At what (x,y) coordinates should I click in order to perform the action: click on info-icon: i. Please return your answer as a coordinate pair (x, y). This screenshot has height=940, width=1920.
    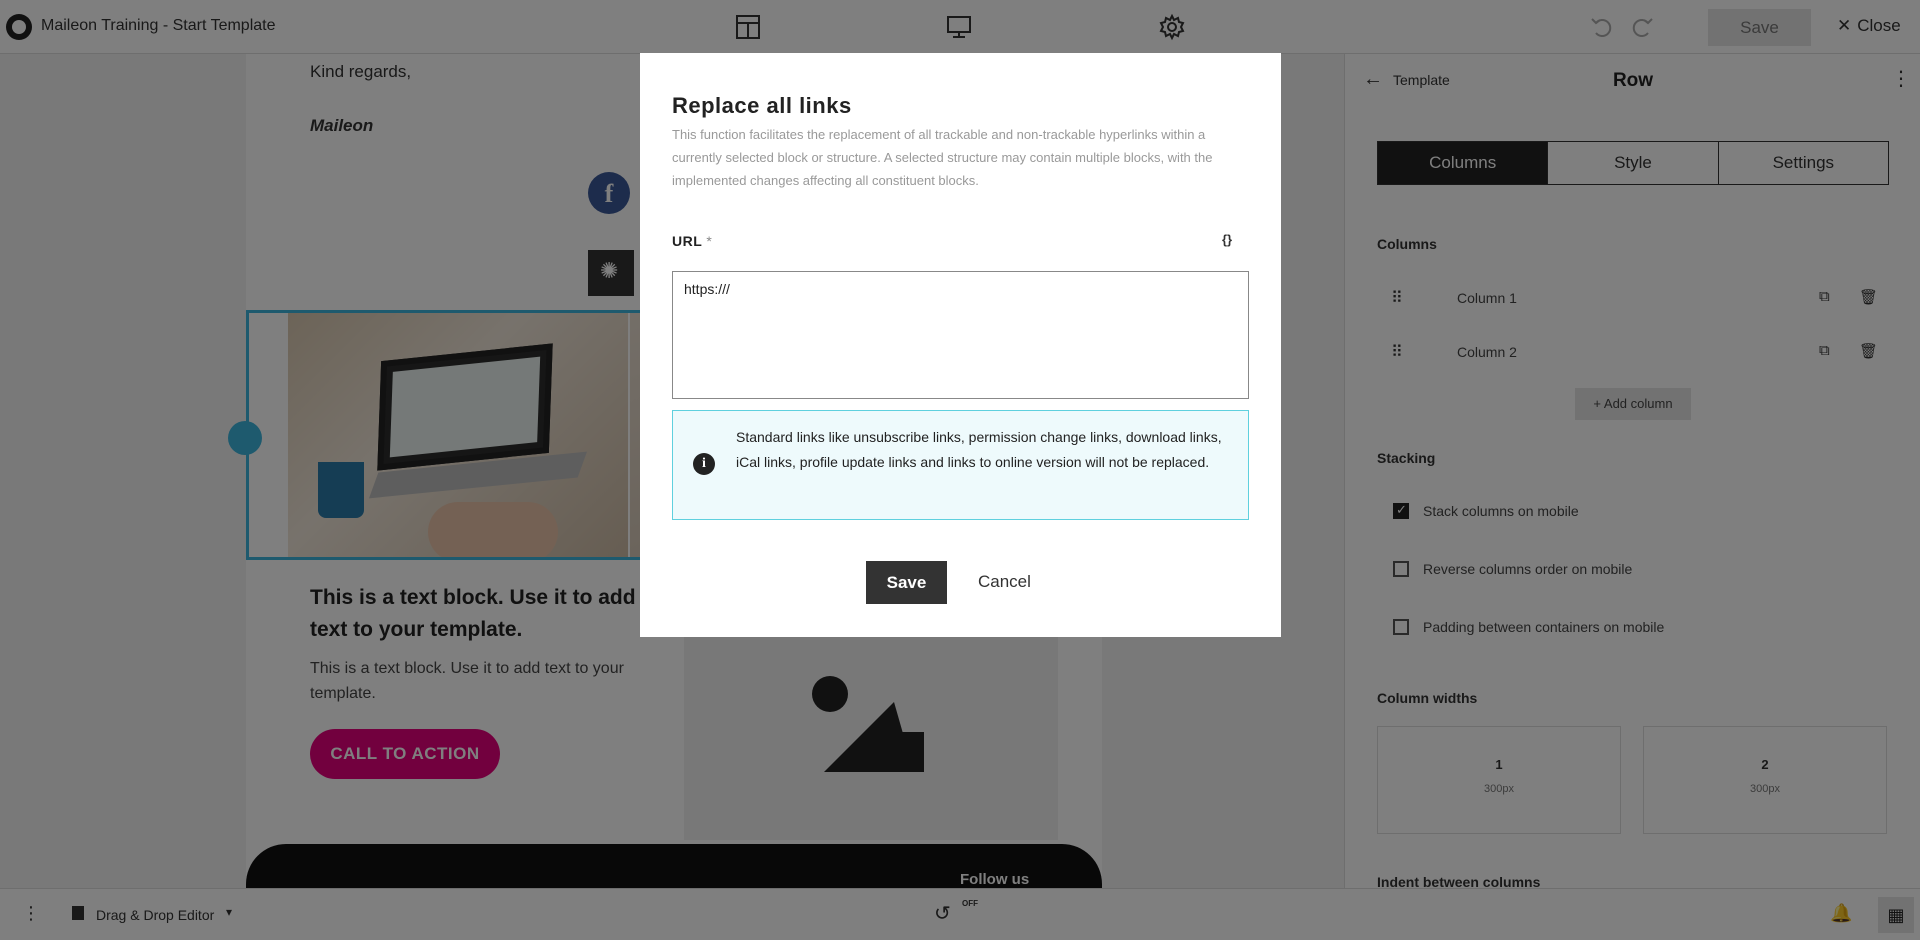
    Looking at the image, I should click on (704, 464).